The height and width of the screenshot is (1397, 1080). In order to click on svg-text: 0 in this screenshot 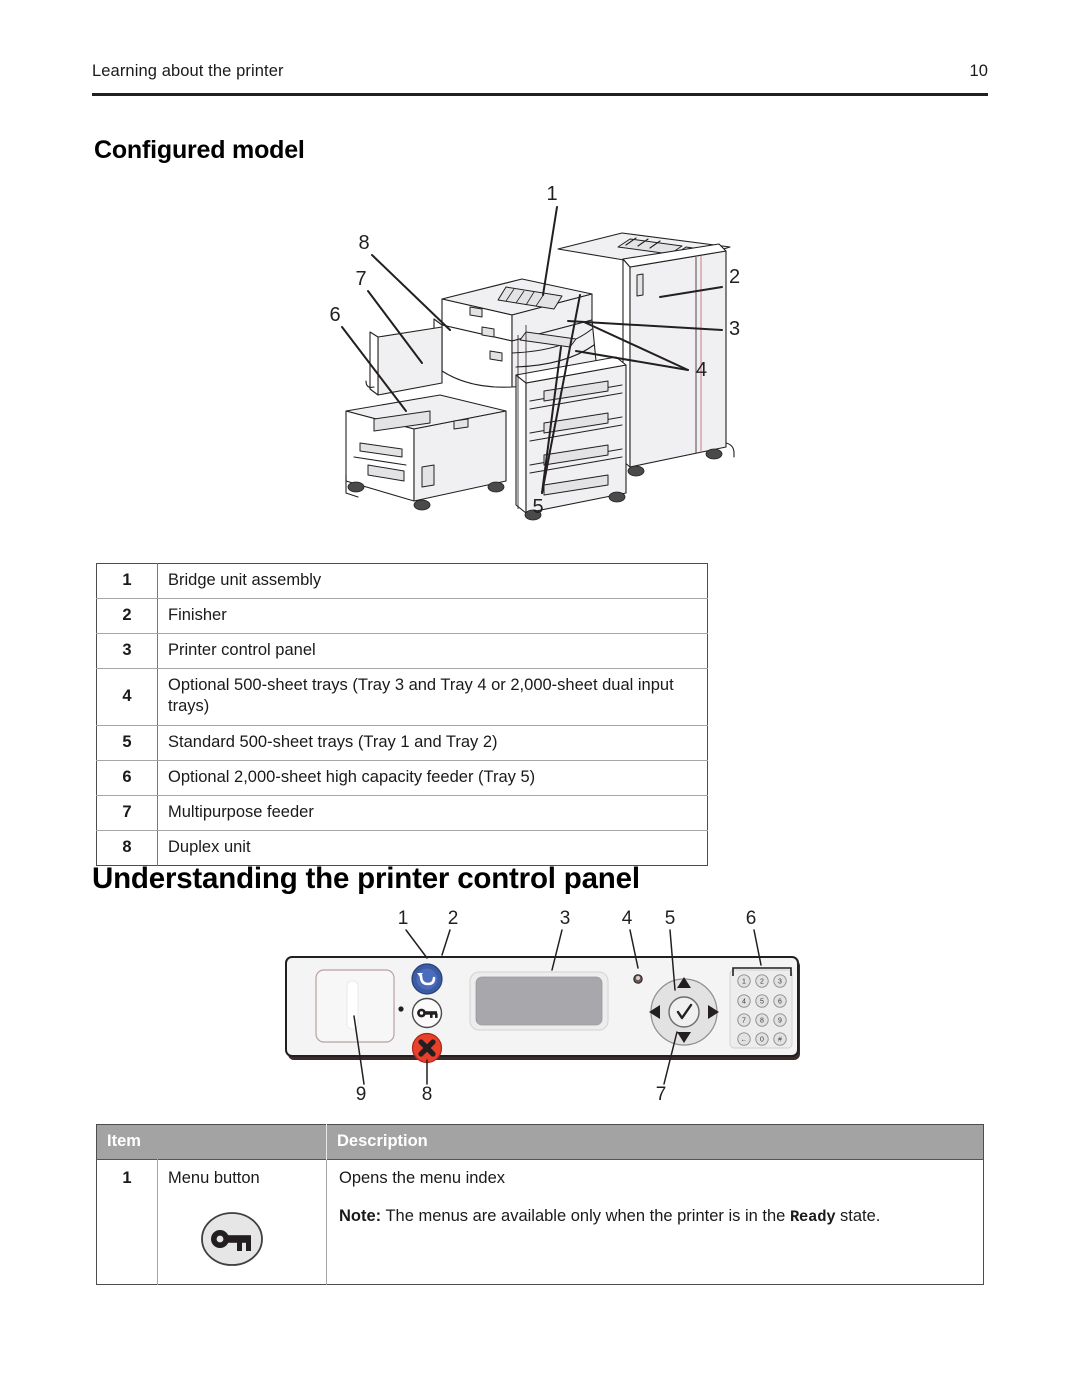, I will do `click(762, 1040)`.